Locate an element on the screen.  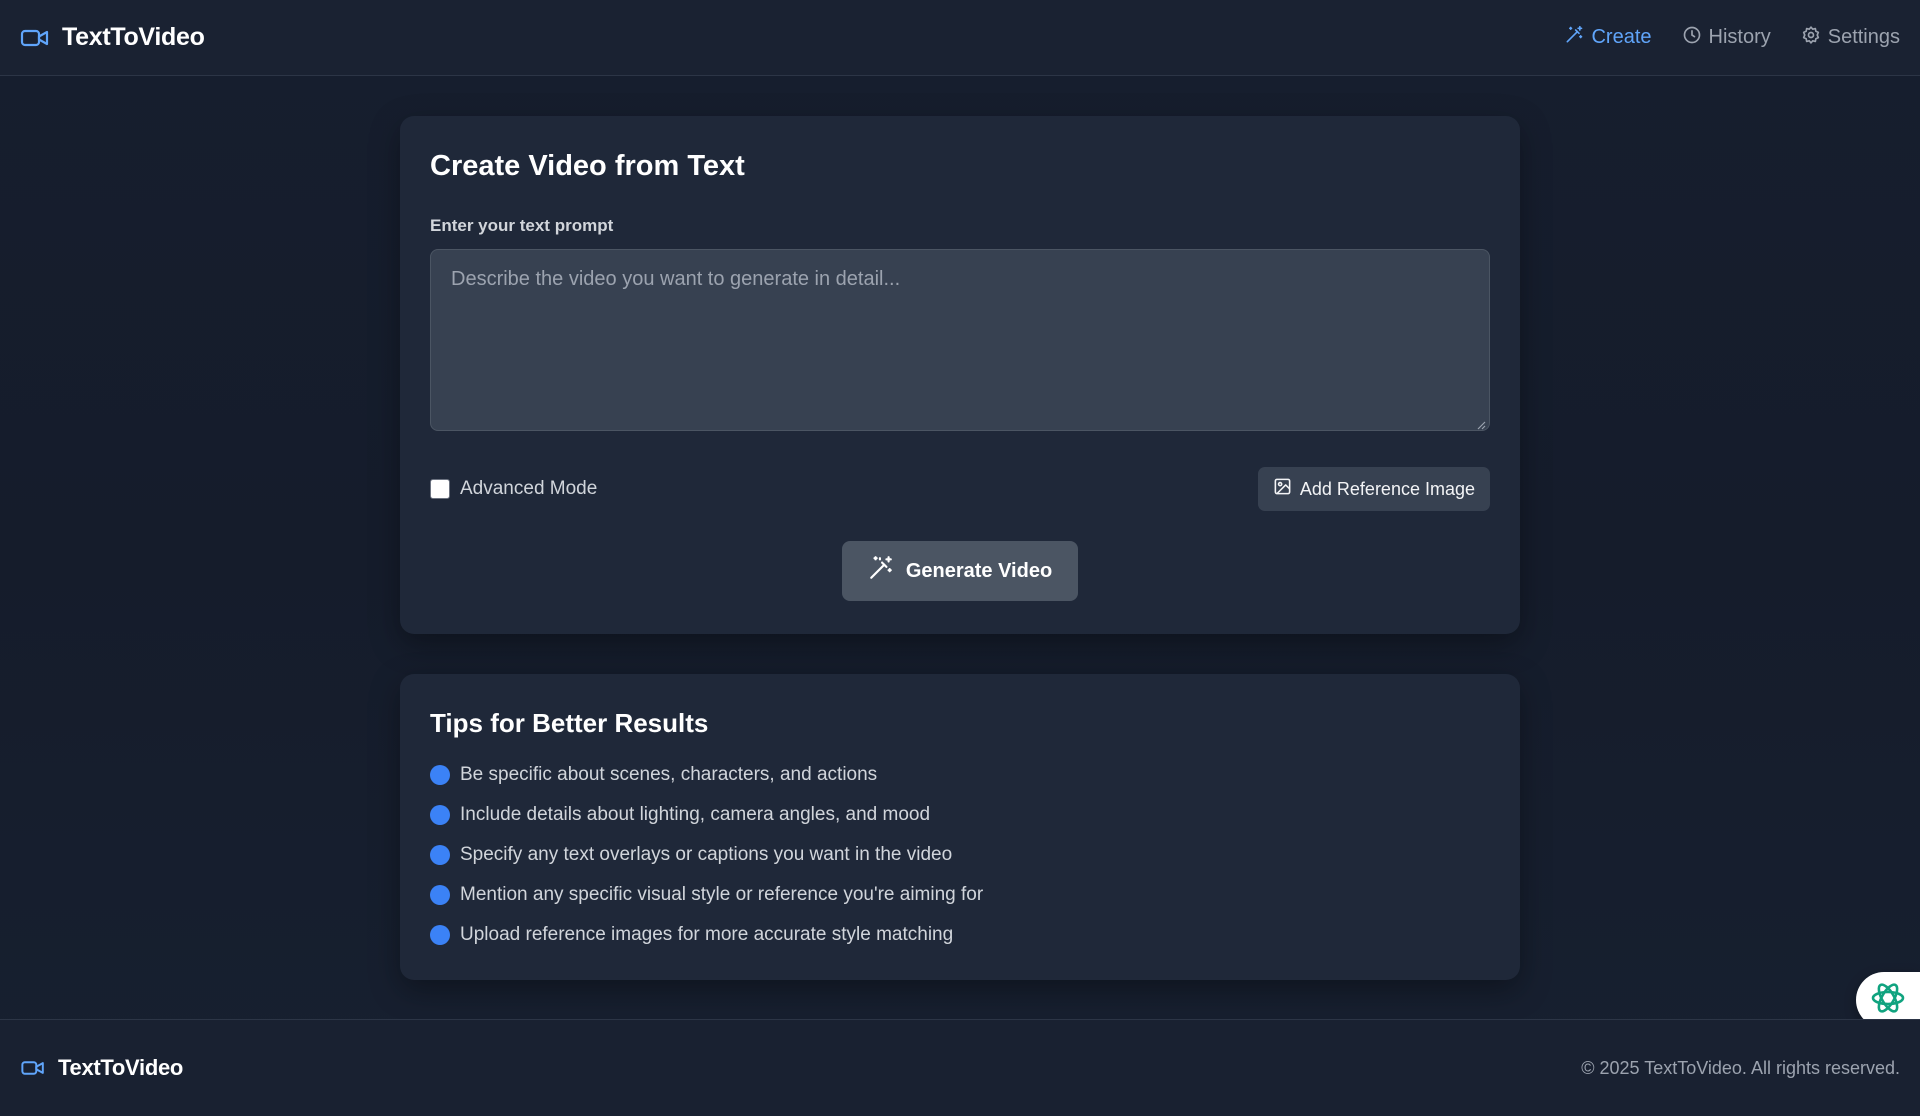
footer-brand: TextToVideo is located at coordinates (101, 1068).